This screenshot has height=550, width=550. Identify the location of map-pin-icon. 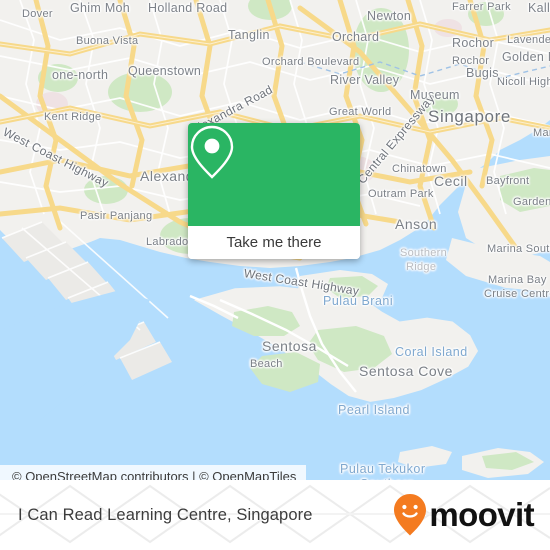
(212, 152).